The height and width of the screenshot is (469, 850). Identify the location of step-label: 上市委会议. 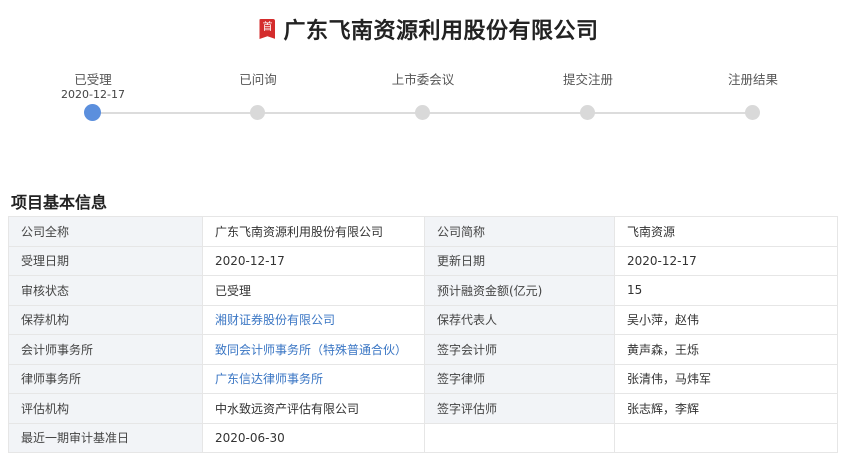
(423, 79).